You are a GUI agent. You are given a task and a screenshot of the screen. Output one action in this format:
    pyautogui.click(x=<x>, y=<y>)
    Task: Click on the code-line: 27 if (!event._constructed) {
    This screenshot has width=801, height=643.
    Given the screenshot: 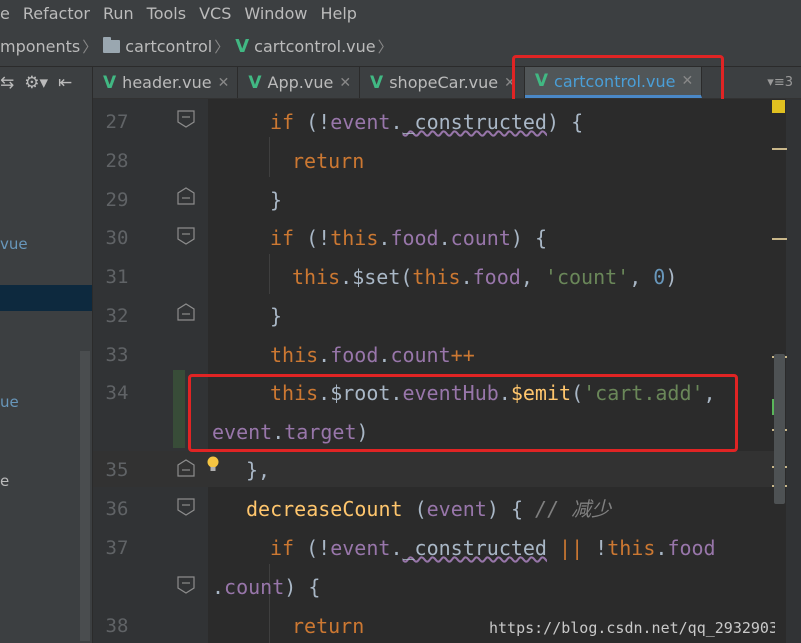 What is the action you would take?
    pyautogui.click(x=447, y=122)
    